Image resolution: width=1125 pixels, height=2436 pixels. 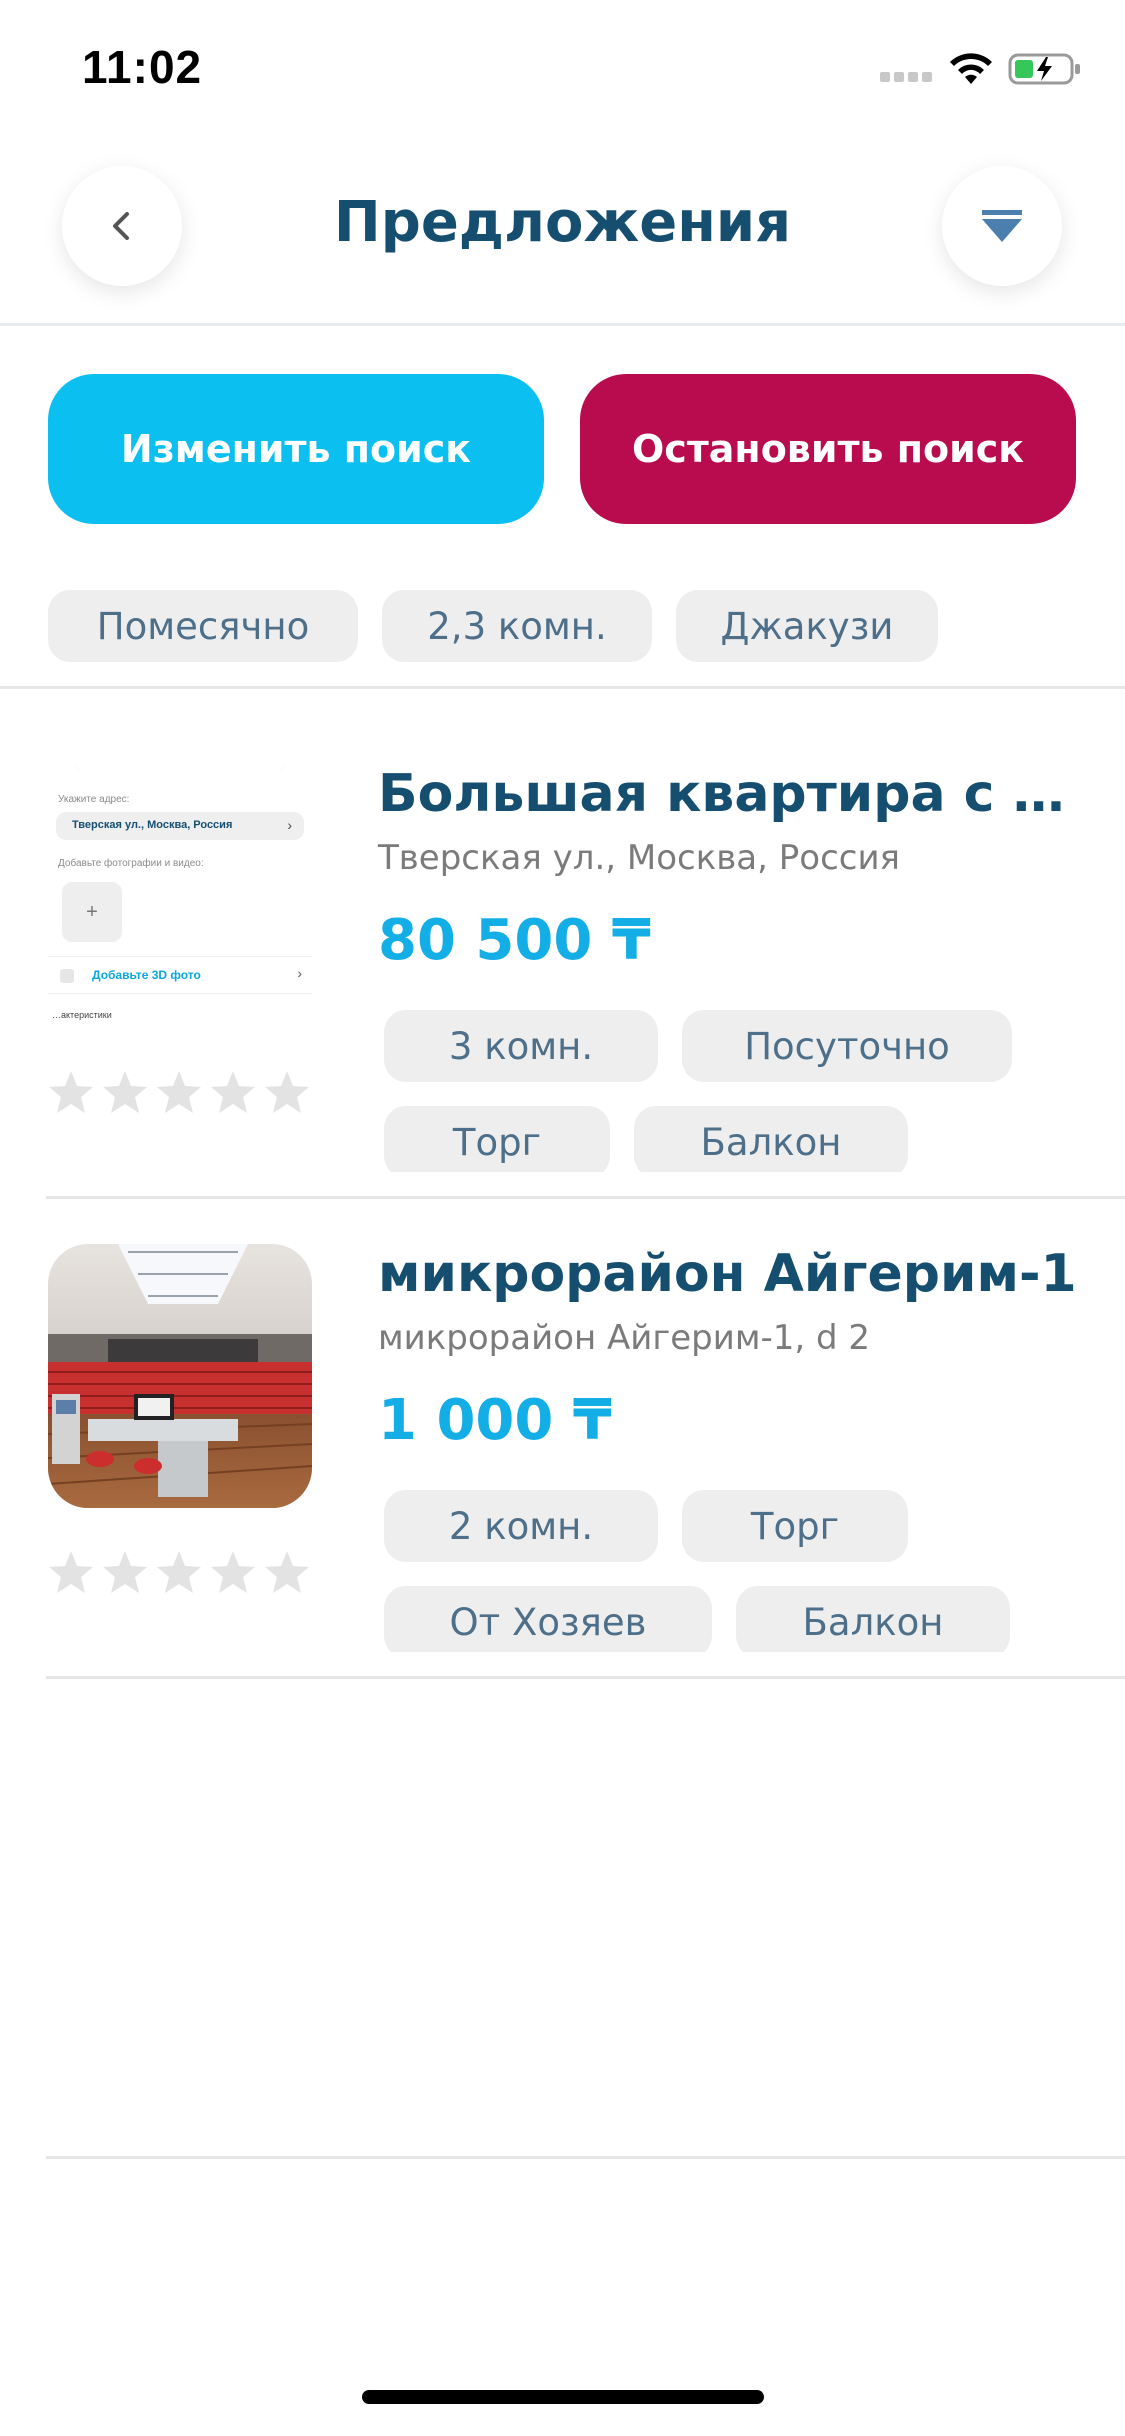 I want to click on listing-price: 1 000 ₸, so click(x=495, y=1420).